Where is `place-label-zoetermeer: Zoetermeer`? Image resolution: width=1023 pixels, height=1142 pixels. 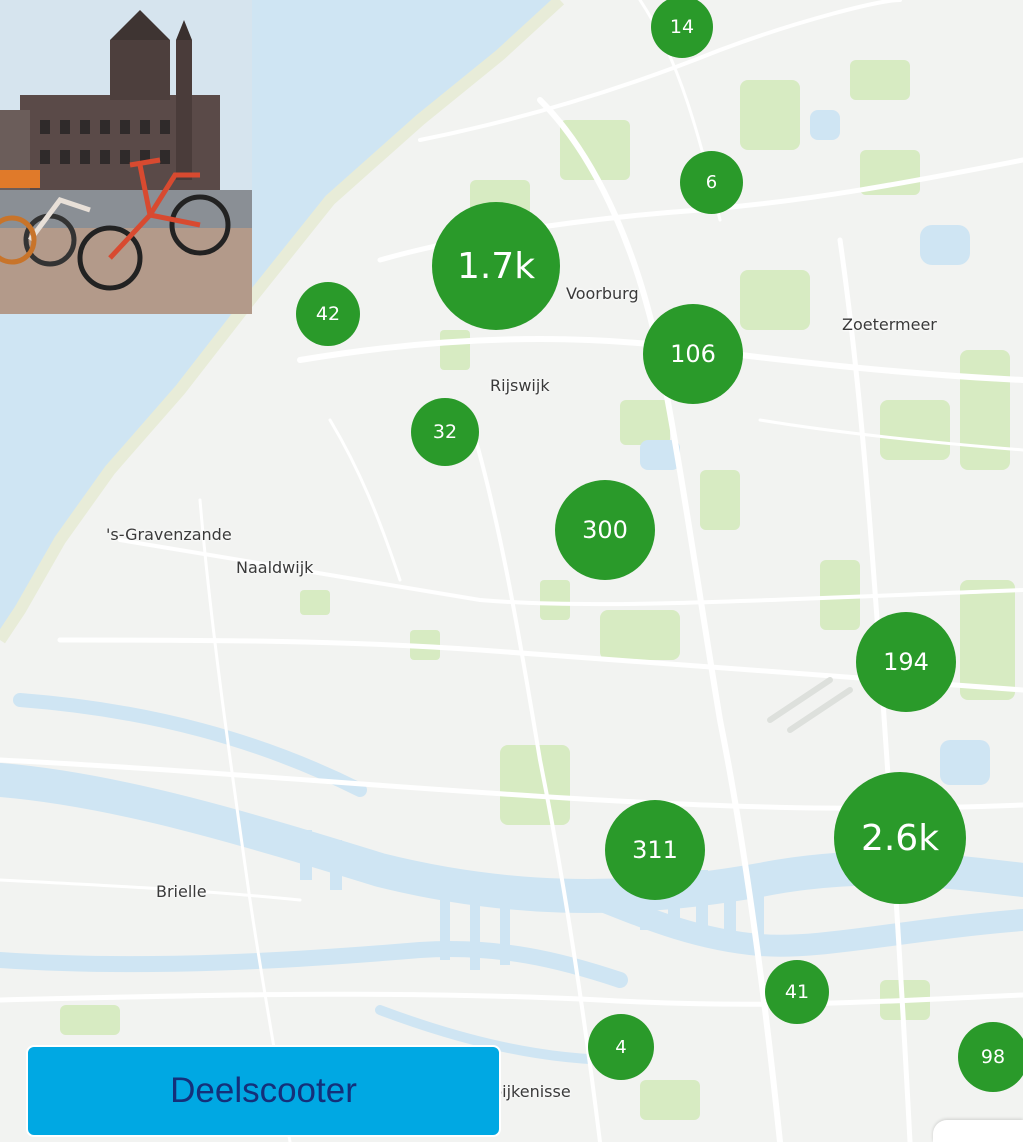
place-label-zoetermeer: Zoetermeer is located at coordinates (889, 324).